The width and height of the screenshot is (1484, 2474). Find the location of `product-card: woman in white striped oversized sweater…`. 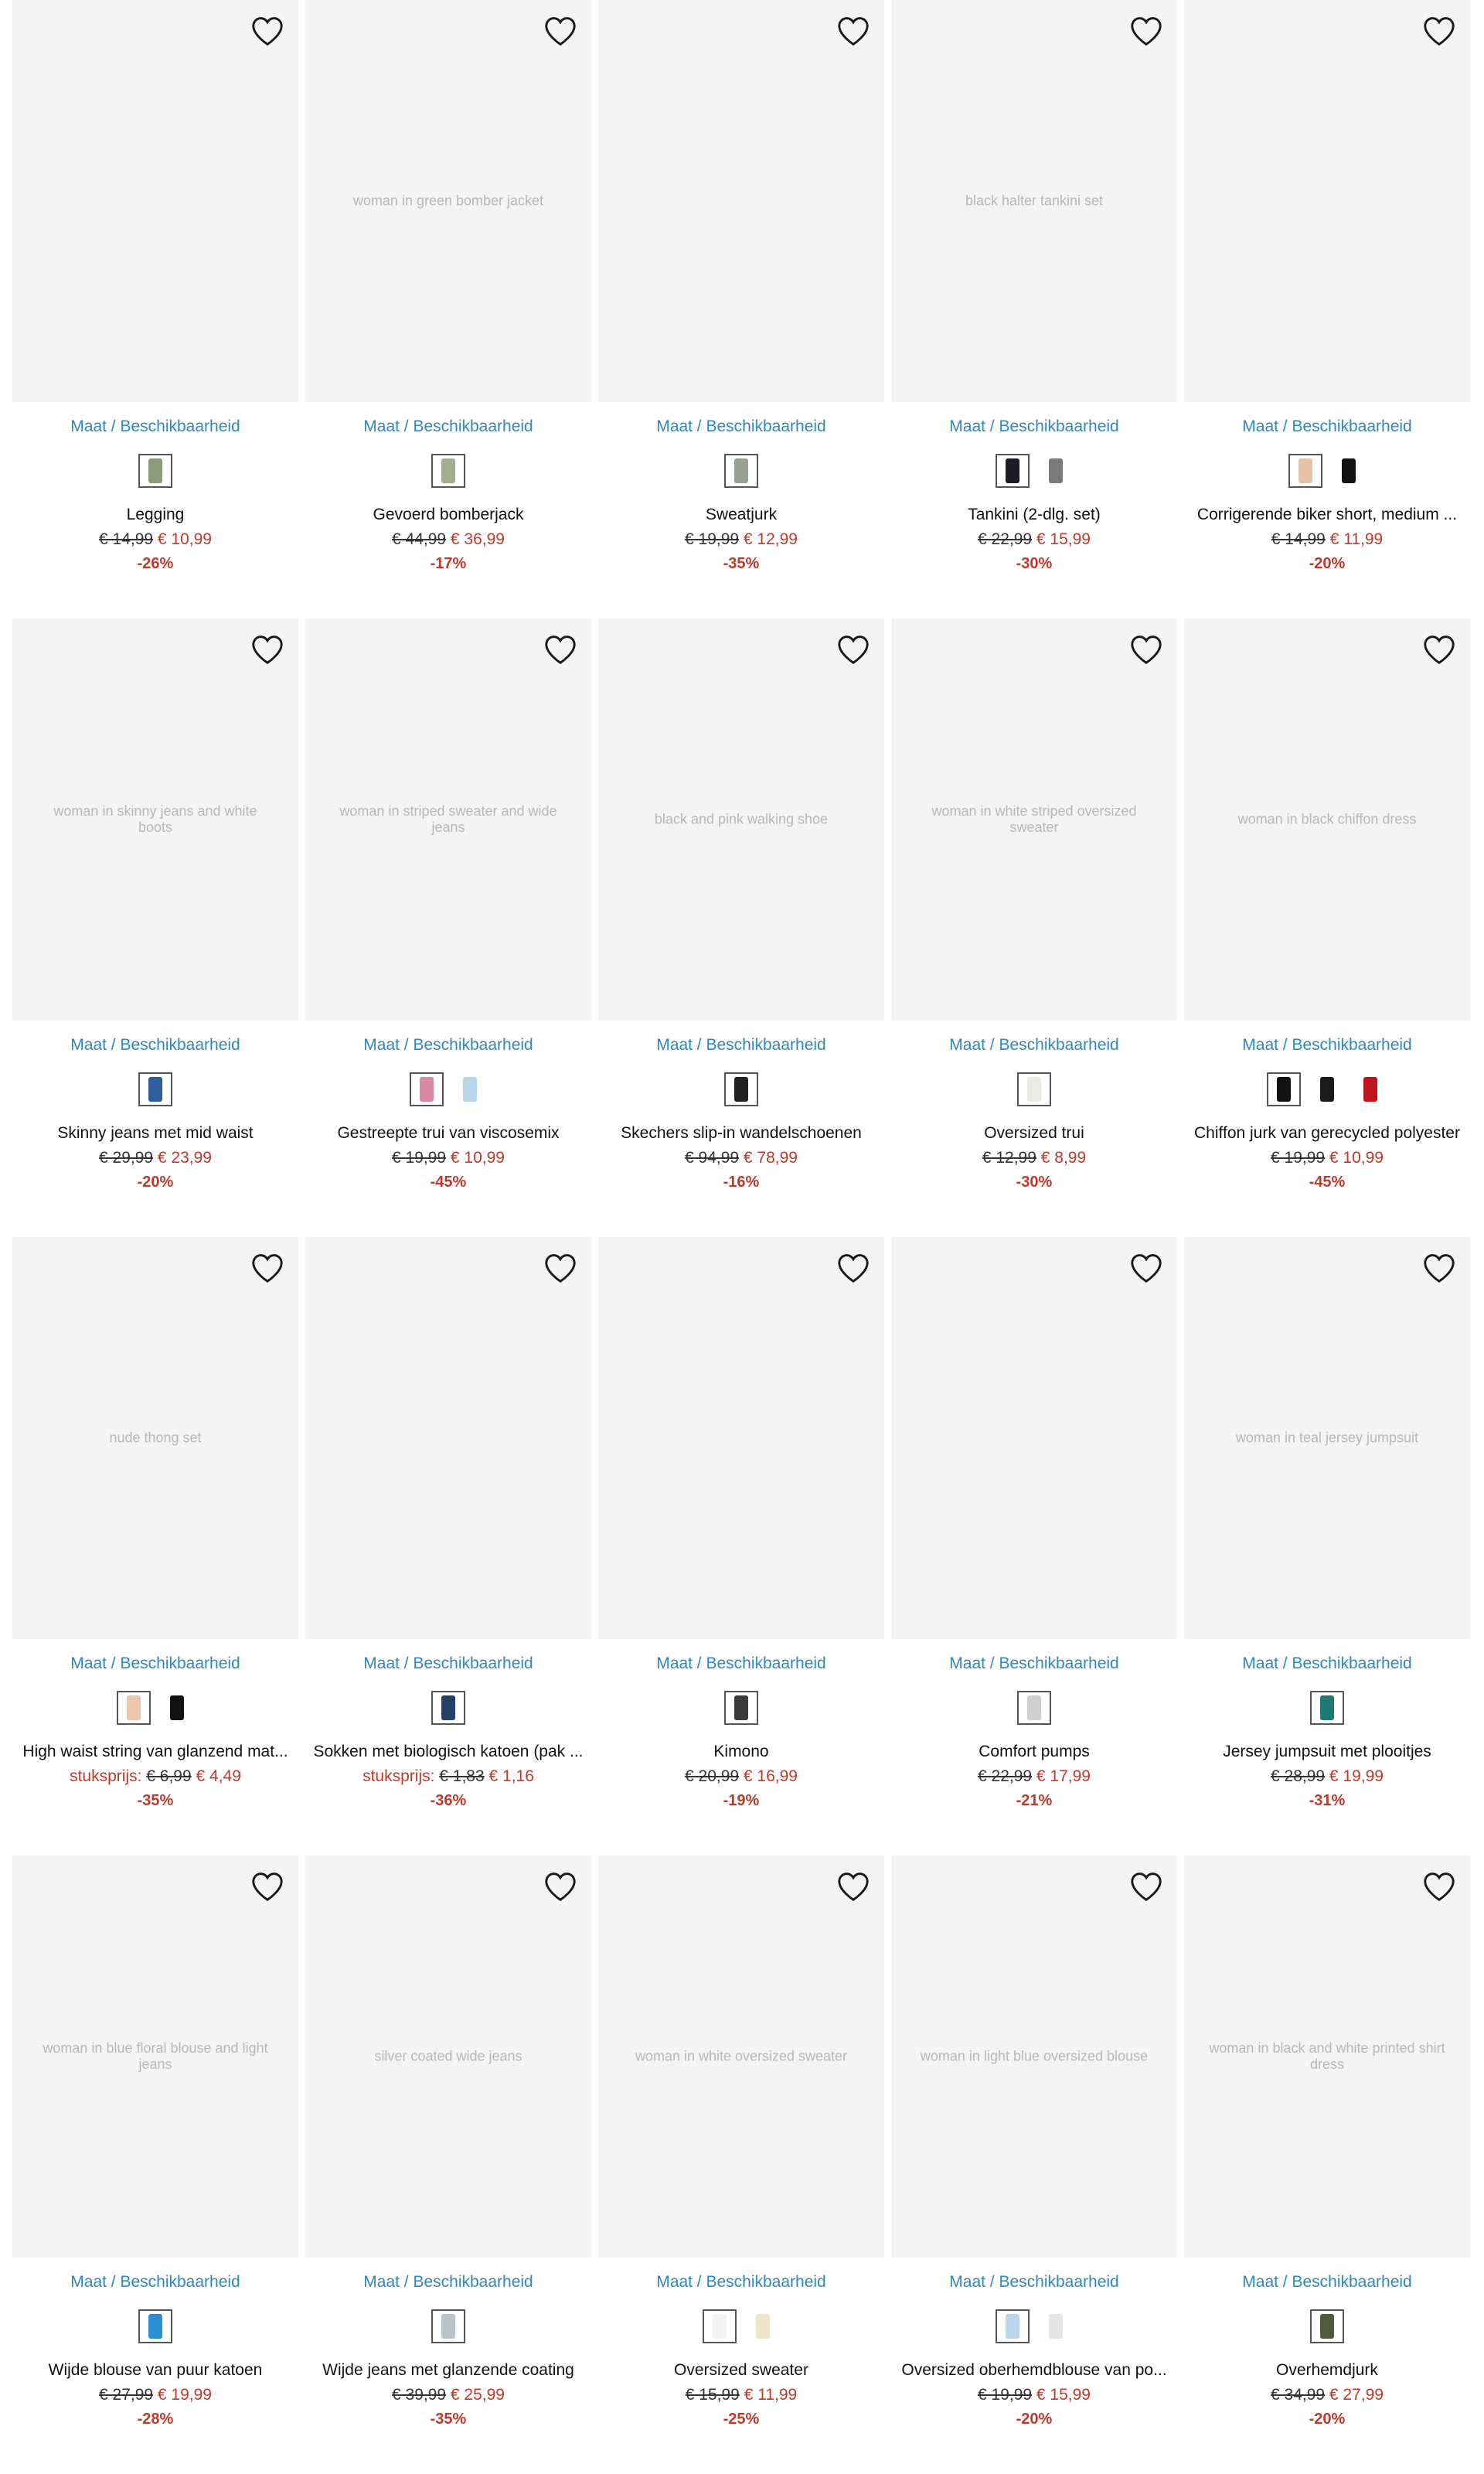

product-card: woman in white striped oversized sweater… is located at coordinates (1034, 927).